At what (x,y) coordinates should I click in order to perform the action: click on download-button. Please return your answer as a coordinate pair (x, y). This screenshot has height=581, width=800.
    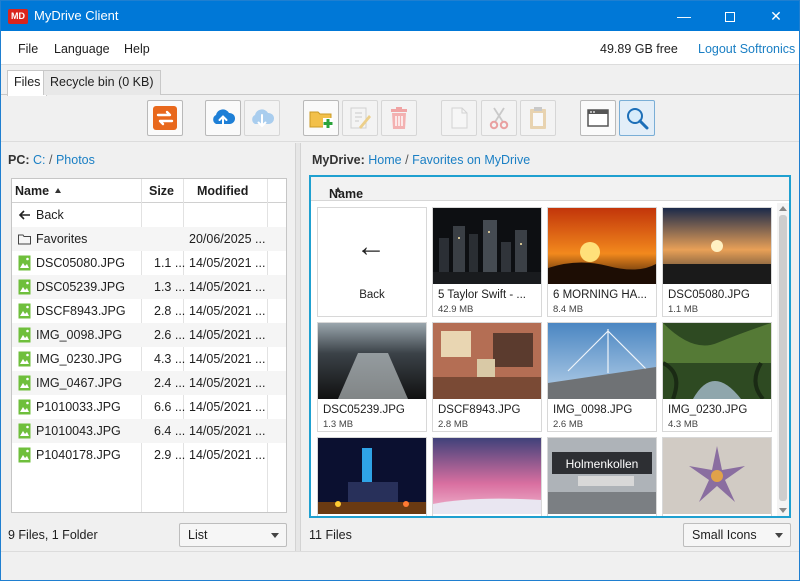
    Looking at the image, I should click on (262, 118).